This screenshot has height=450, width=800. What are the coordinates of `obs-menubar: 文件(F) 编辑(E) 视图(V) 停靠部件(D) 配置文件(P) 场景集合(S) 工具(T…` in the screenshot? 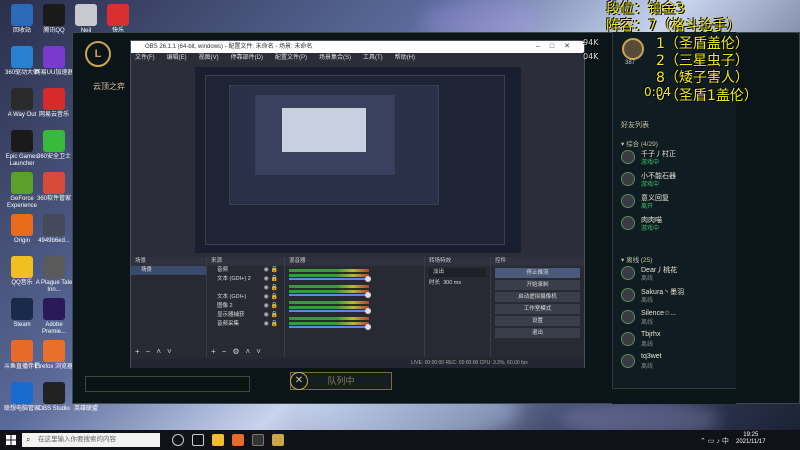 It's located at (357, 58).